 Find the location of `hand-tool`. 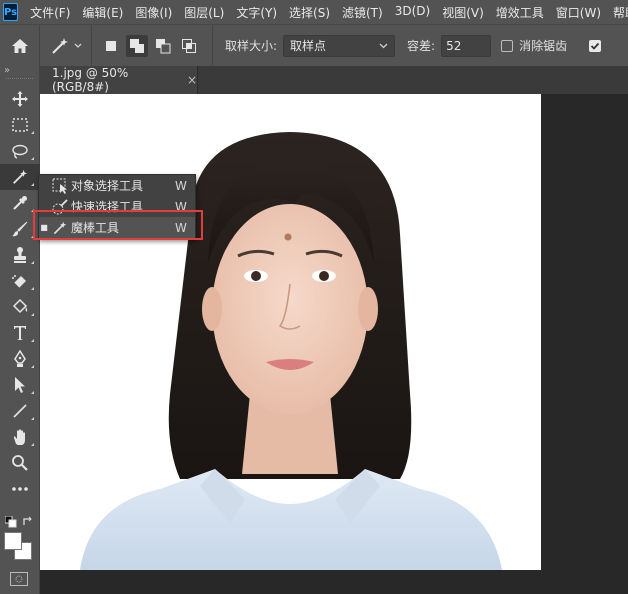

hand-tool is located at coordinates (20, 437).